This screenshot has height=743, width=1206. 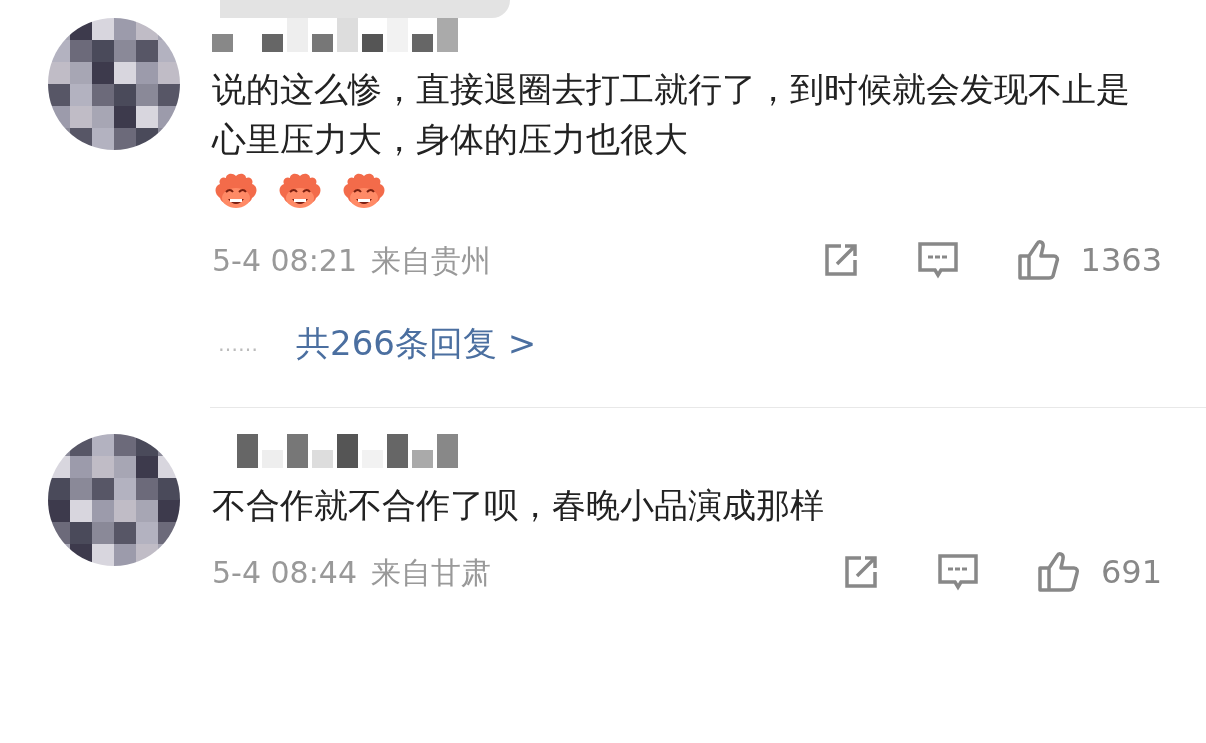 I want to click on comment-location: 来自甘肃, so click(x=431, y=572).